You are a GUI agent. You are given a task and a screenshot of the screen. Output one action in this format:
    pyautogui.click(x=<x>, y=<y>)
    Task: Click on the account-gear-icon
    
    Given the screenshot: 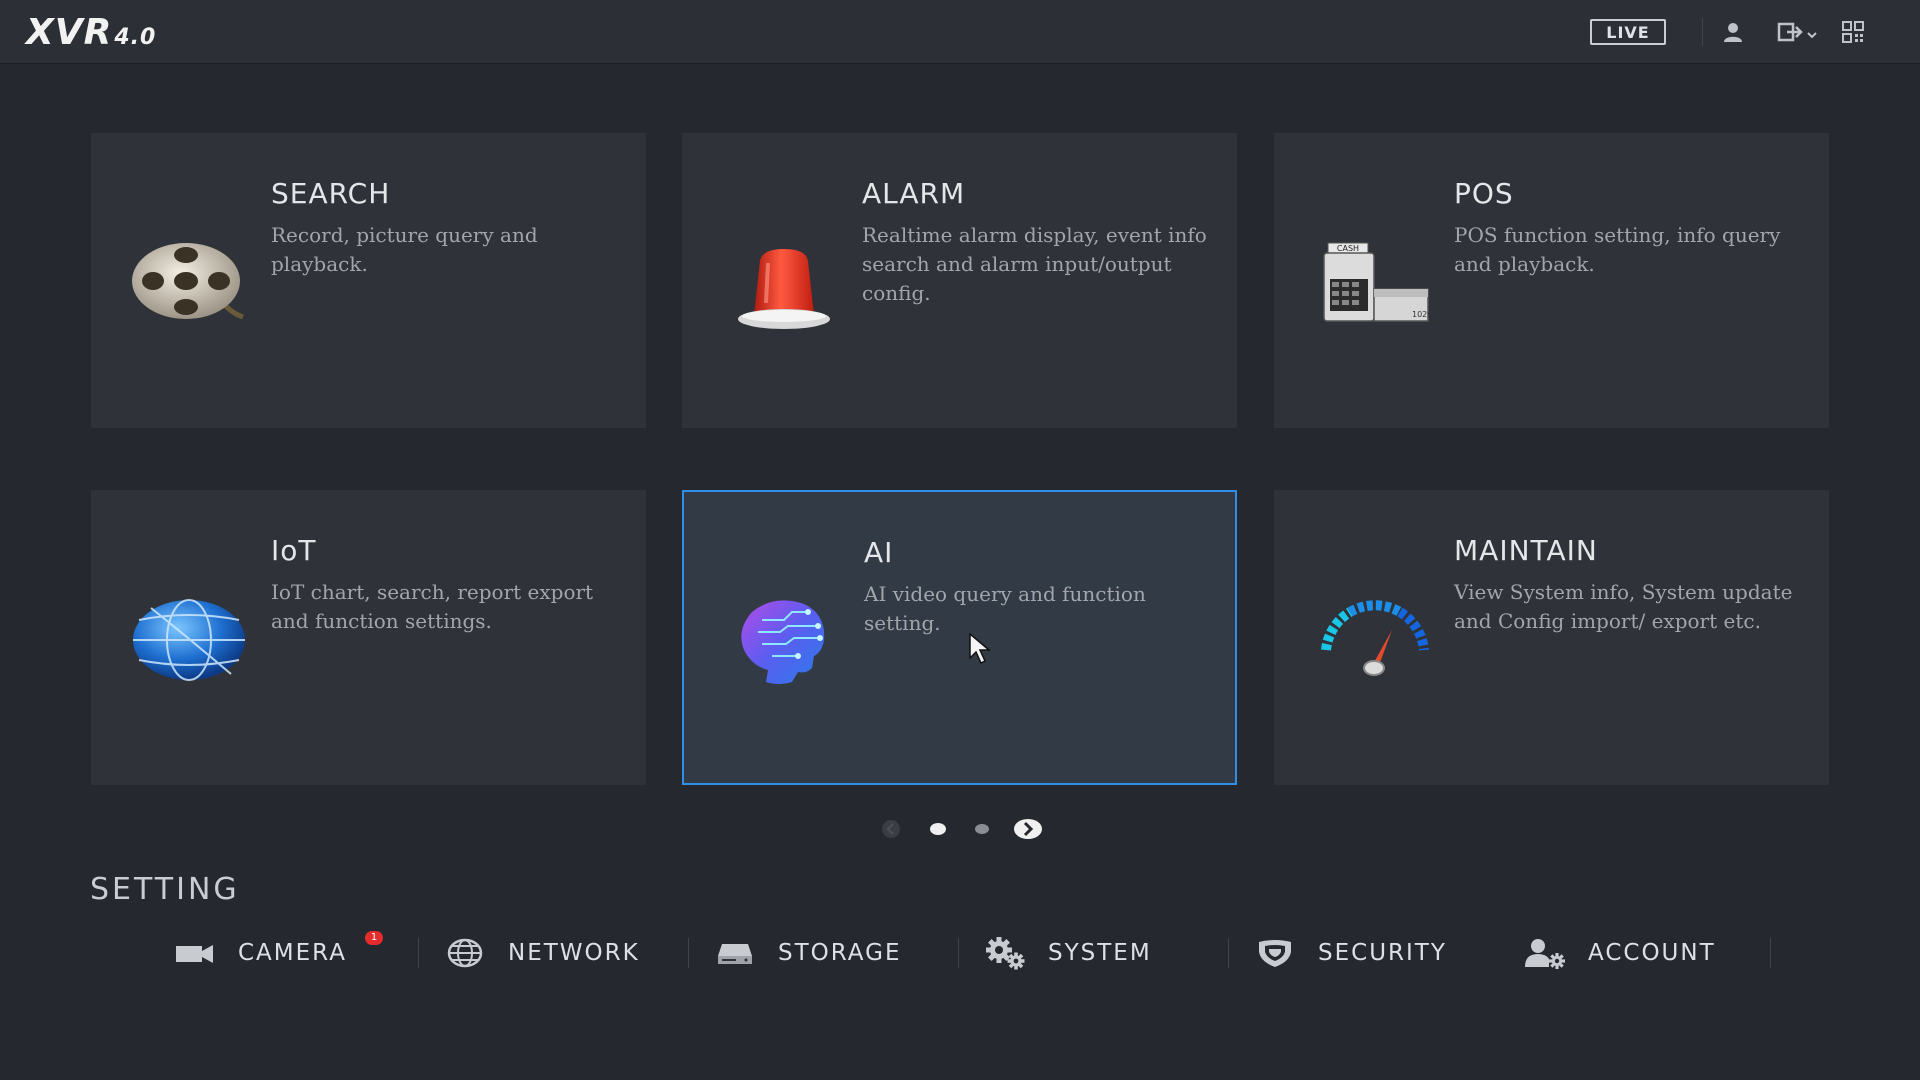 What is the action you would take?
    pyautogui.click(x=1545, y=953)
    